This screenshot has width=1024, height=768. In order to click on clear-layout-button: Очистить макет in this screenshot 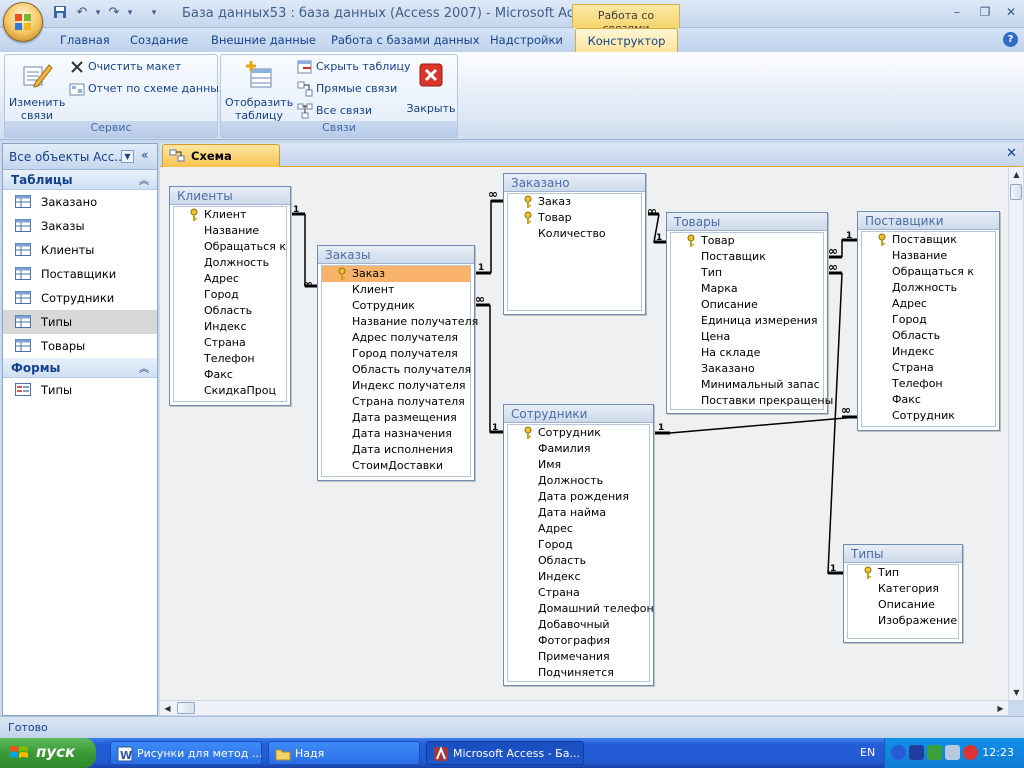, I will do `click(125, 67)`.